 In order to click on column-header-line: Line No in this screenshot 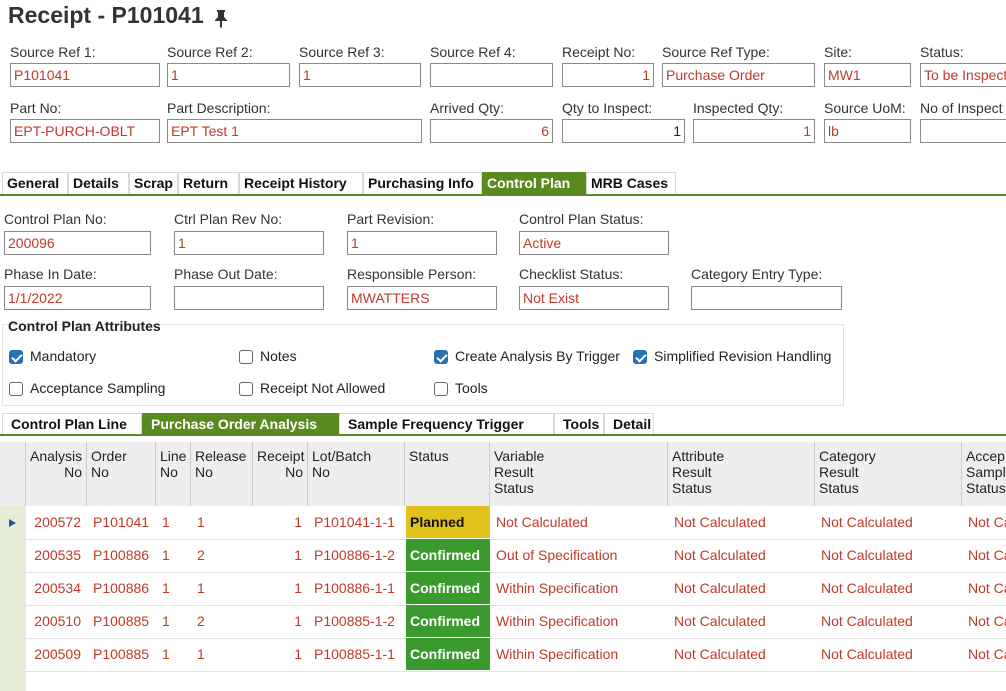, I will do `click(173, 474)`.